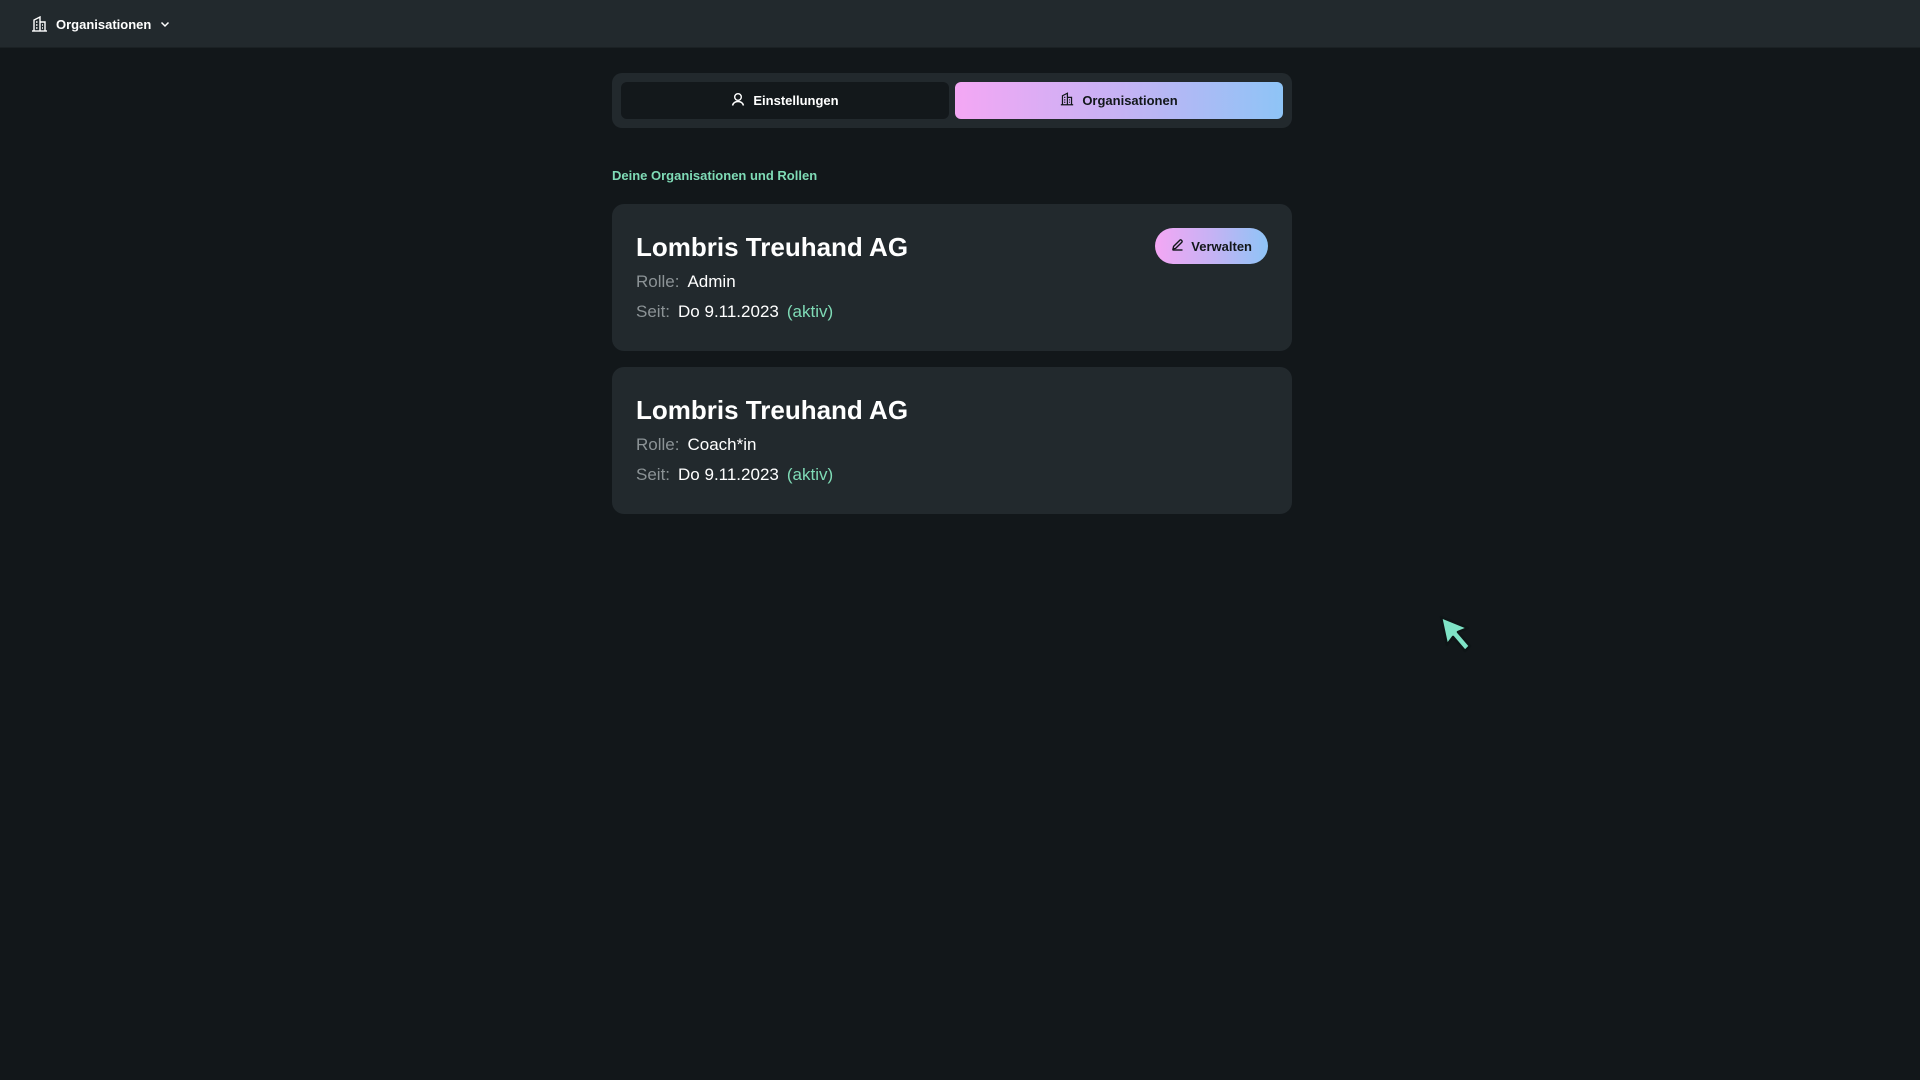 This screenshot has height=1080, width=1920. Describe the element at coordinates (165, 24) in the screenshot. I see `chevron-down-icon` at that location.